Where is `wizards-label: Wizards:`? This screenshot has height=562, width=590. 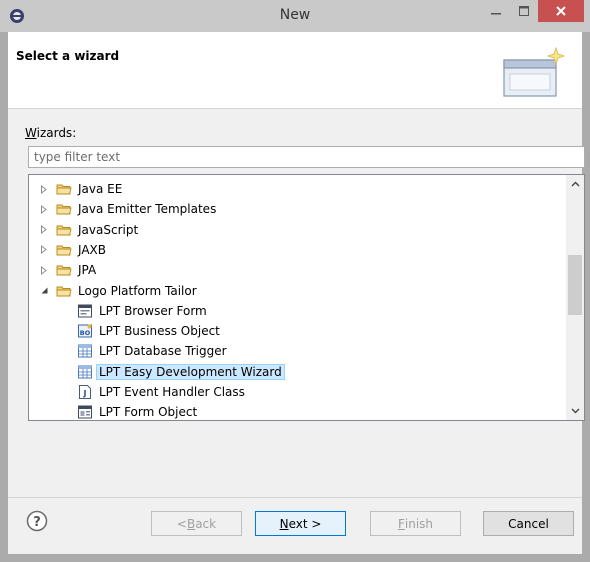
wizards-label: Wizards: is located at coordinates (50, 133).